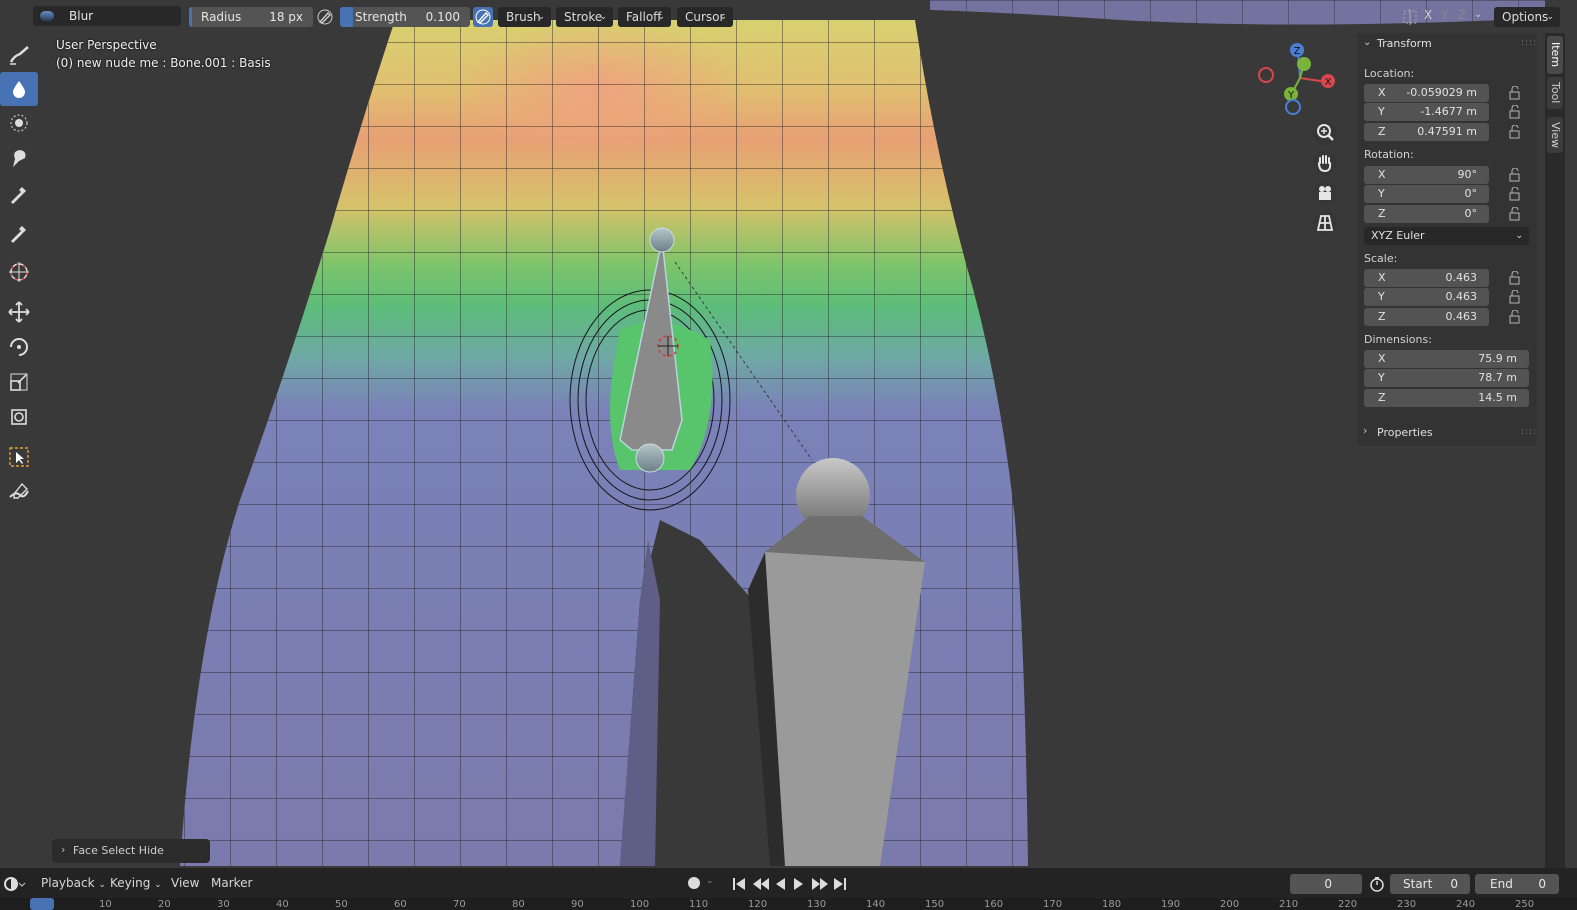  Describe the element at coordinates (1430, 884) in the screenshot. I see `start-frame-field: Start 0` at that location.